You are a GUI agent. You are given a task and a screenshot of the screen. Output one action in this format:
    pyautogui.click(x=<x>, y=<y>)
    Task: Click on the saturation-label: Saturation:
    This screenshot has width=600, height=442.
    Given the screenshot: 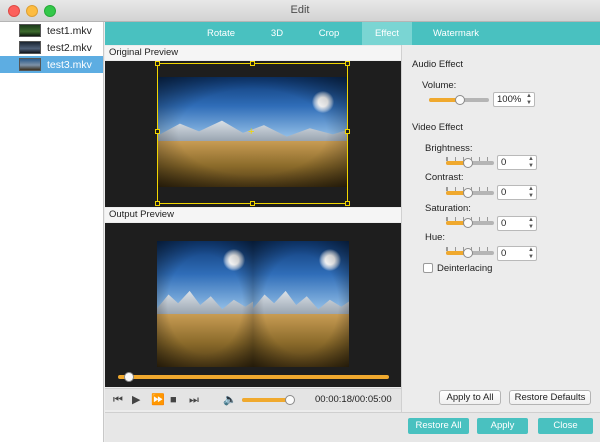 What is the action you would take?
    pyautogui.click(x=448, y=208)
    